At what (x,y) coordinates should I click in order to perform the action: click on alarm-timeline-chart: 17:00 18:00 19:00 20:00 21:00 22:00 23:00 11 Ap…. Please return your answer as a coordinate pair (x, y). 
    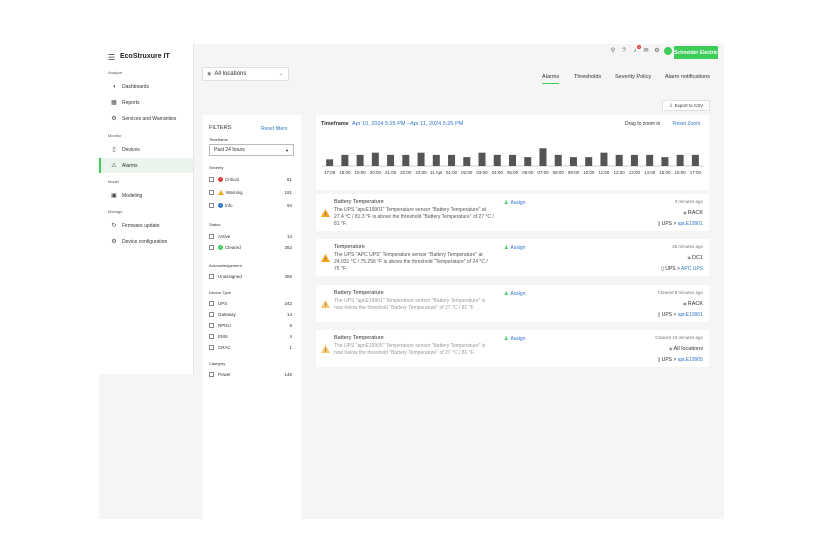
    Looking at the image, I should click on (512, 164).